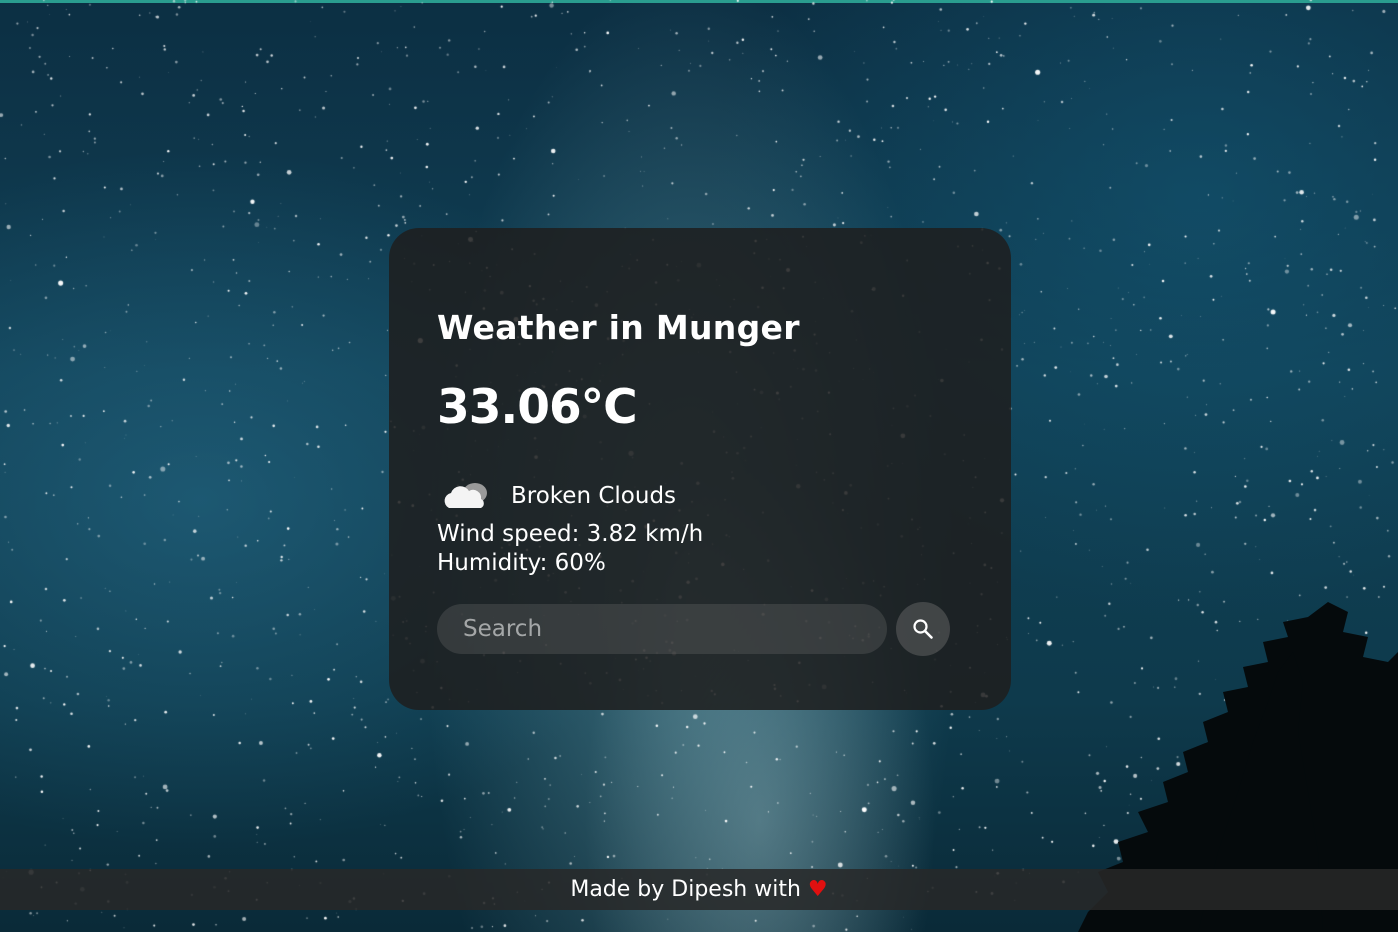  What do you see at coordinates (618, 327) in the screenshot?
I see `city-title: Weather in Munger` at bounding box center [618, 327].